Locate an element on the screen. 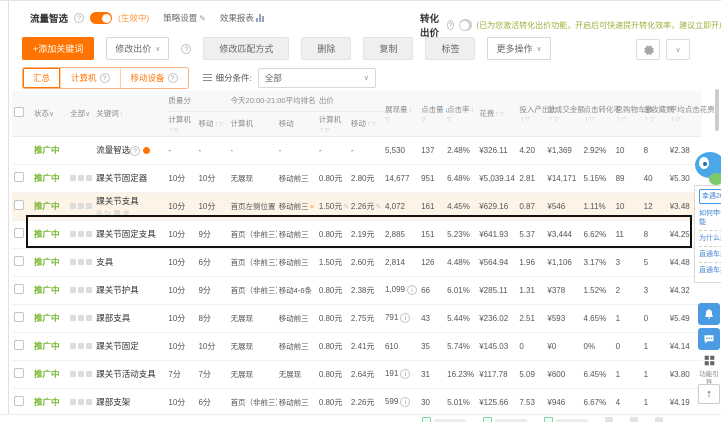 Image resolution: width=721 pixels, height=422 pixels. keyword-link: 踝关节活动支具 is located at coordinates (126, 374).